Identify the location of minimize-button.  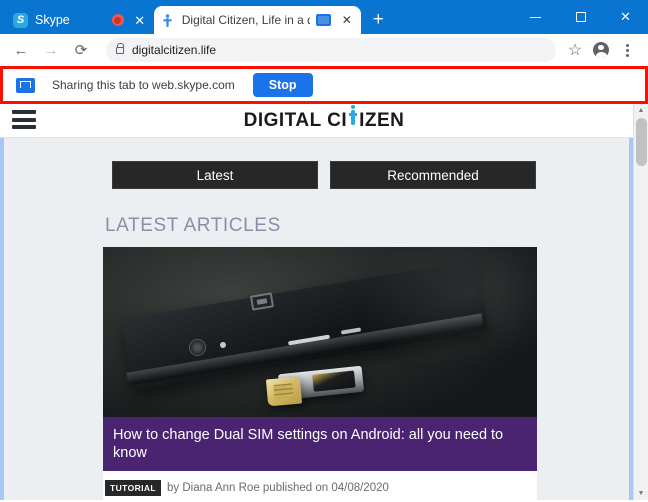
(535, 17).